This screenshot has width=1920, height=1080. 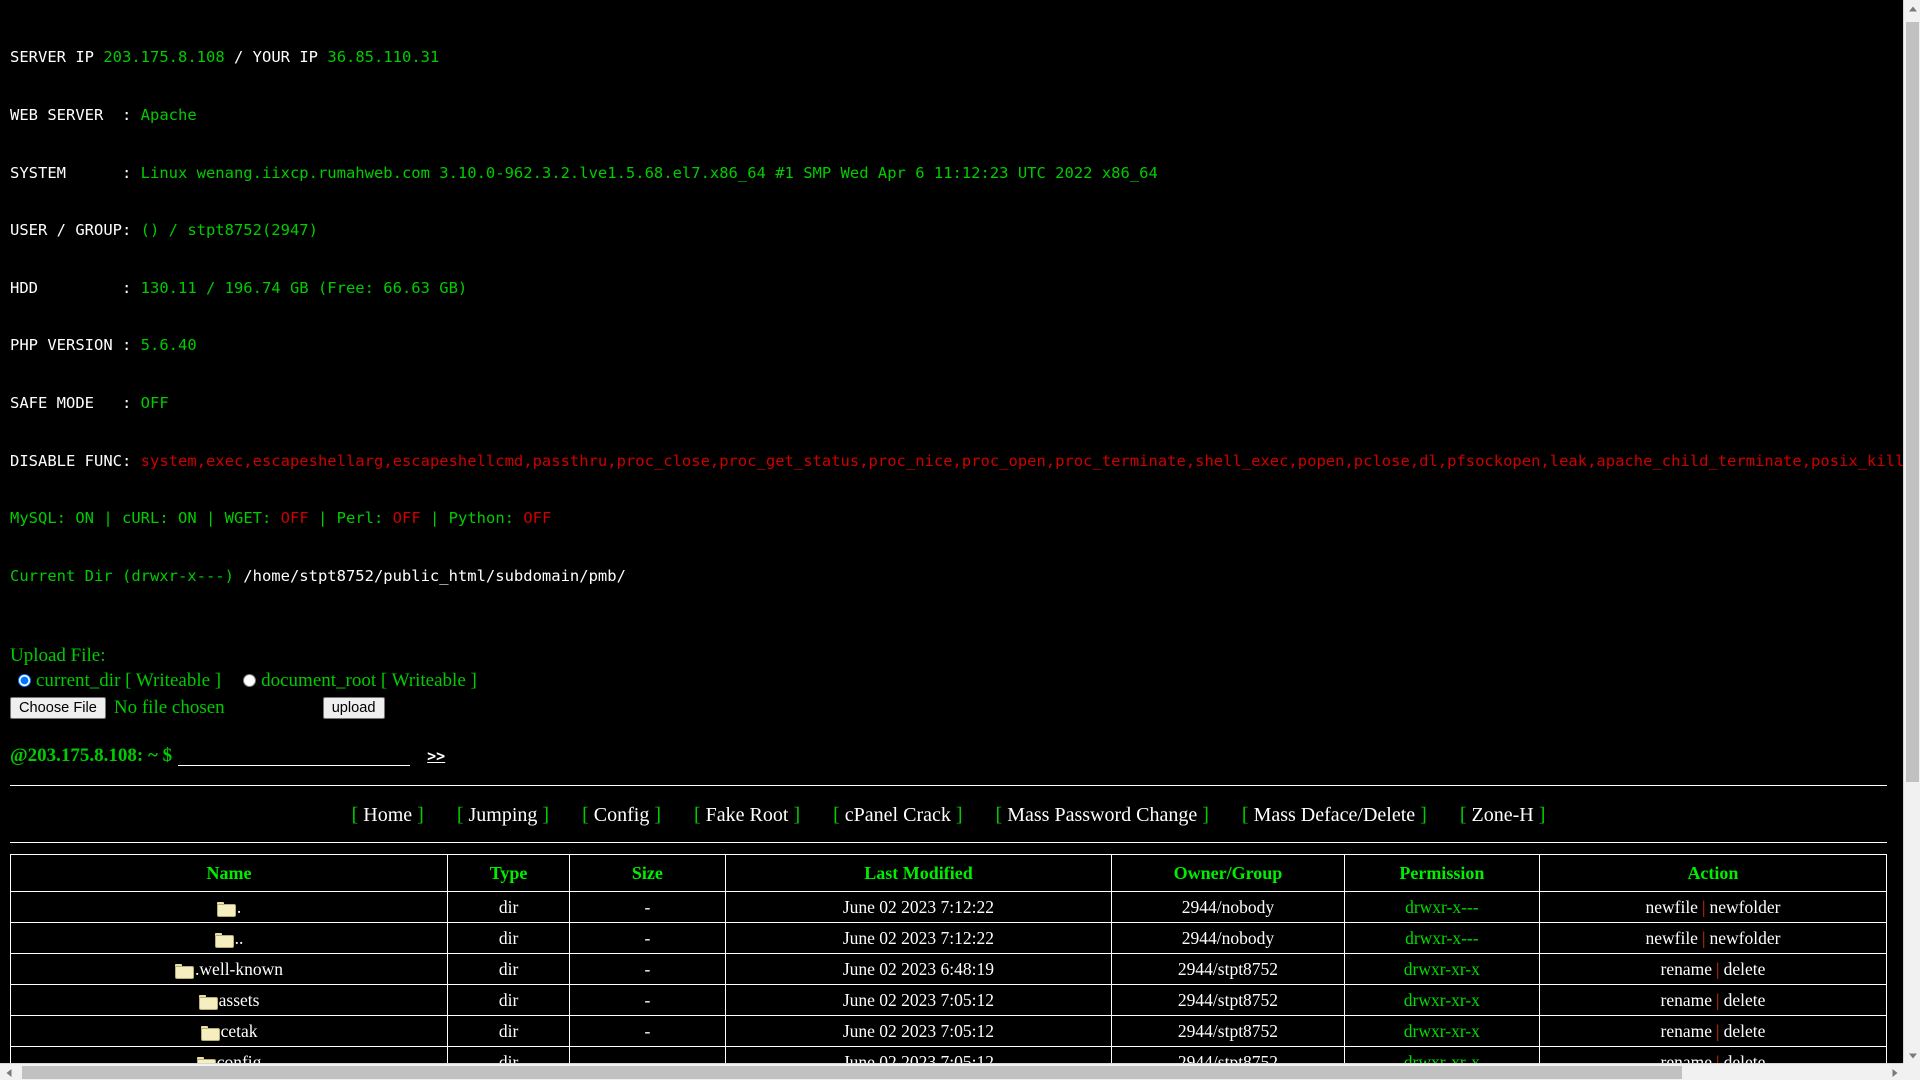 What do you see at coordinates (24, 680) in the screenshot?
I see `radio-current-dir` at bounding box center [24, 680].